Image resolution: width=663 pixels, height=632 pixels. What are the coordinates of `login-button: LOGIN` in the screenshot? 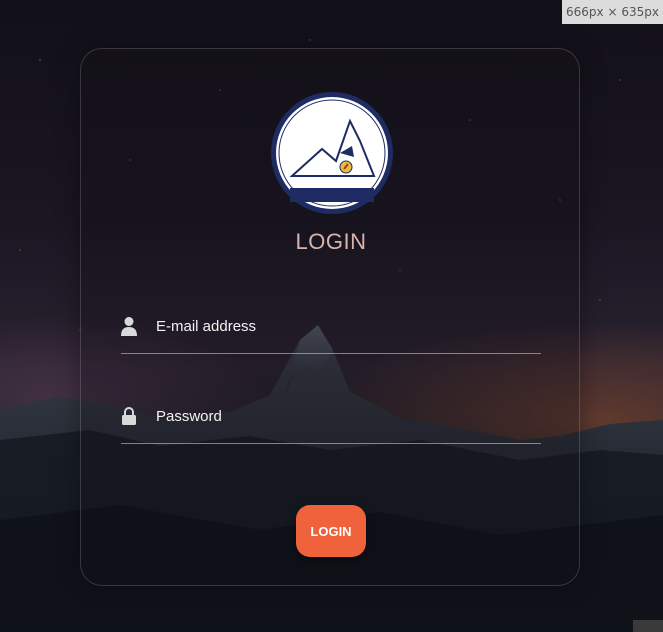 It's located at (331, 531).